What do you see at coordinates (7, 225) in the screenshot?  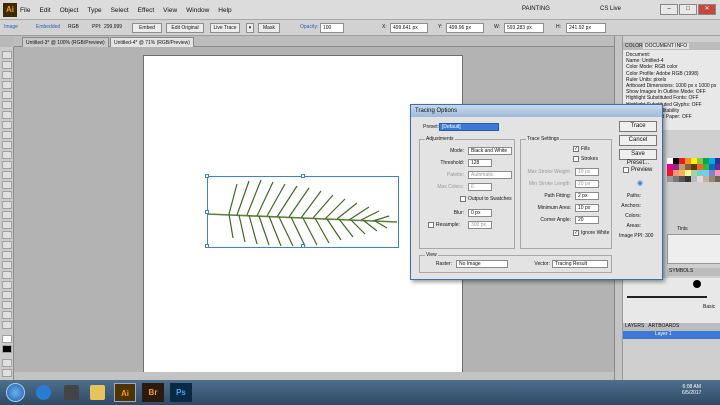 I see `perspective-grid-tool-icon` at bounding box center [7, 225].